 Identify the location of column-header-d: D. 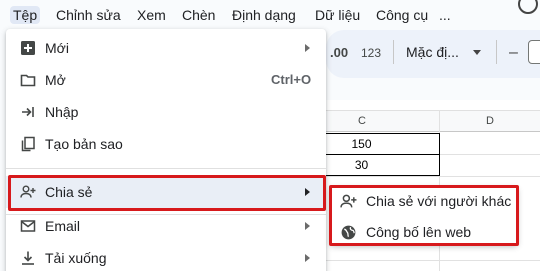
(490, 121).